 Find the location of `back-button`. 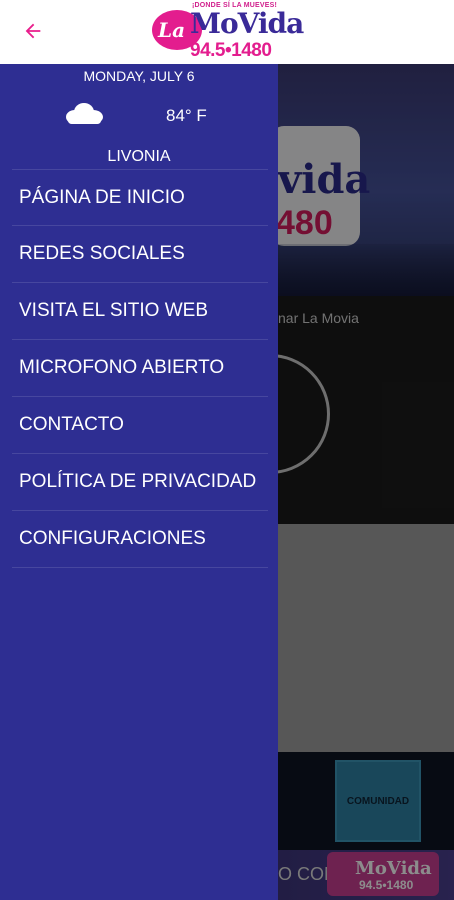

back-button is located at coordinates (33, 31).